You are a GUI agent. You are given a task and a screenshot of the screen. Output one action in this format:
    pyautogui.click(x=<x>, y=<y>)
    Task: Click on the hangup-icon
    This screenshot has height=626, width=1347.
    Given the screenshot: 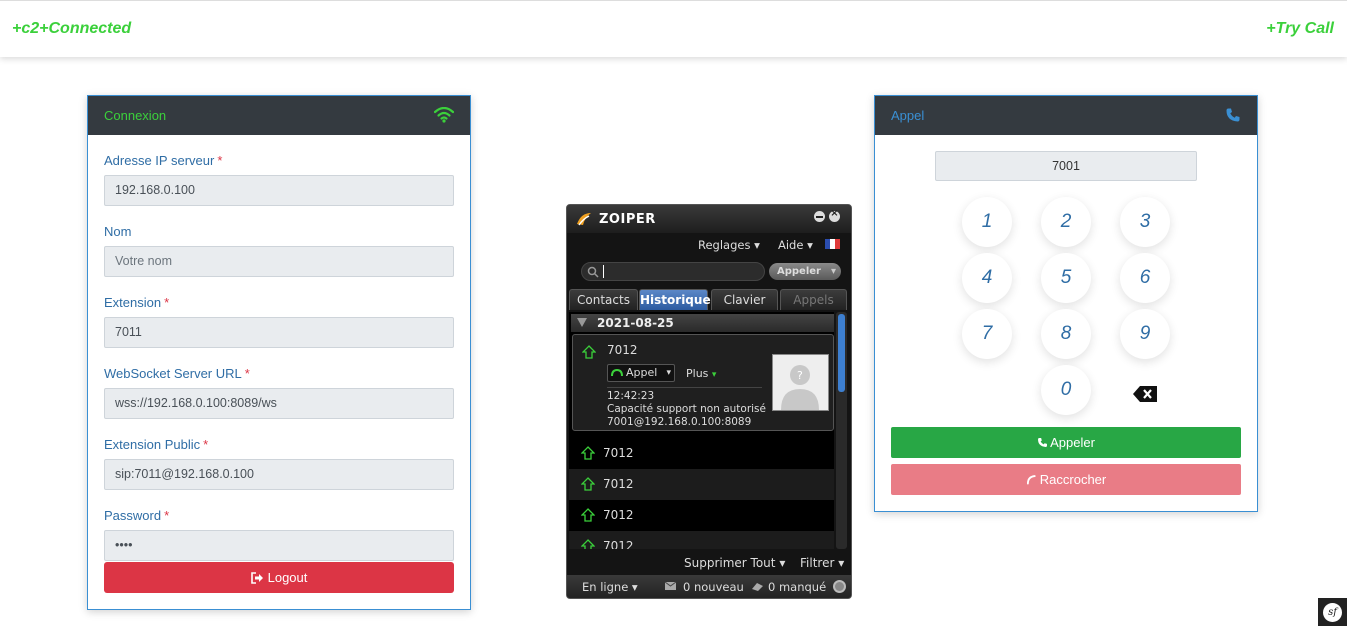 What is the action you would take?
    pyautogui.click(x=1031, y=480)
    